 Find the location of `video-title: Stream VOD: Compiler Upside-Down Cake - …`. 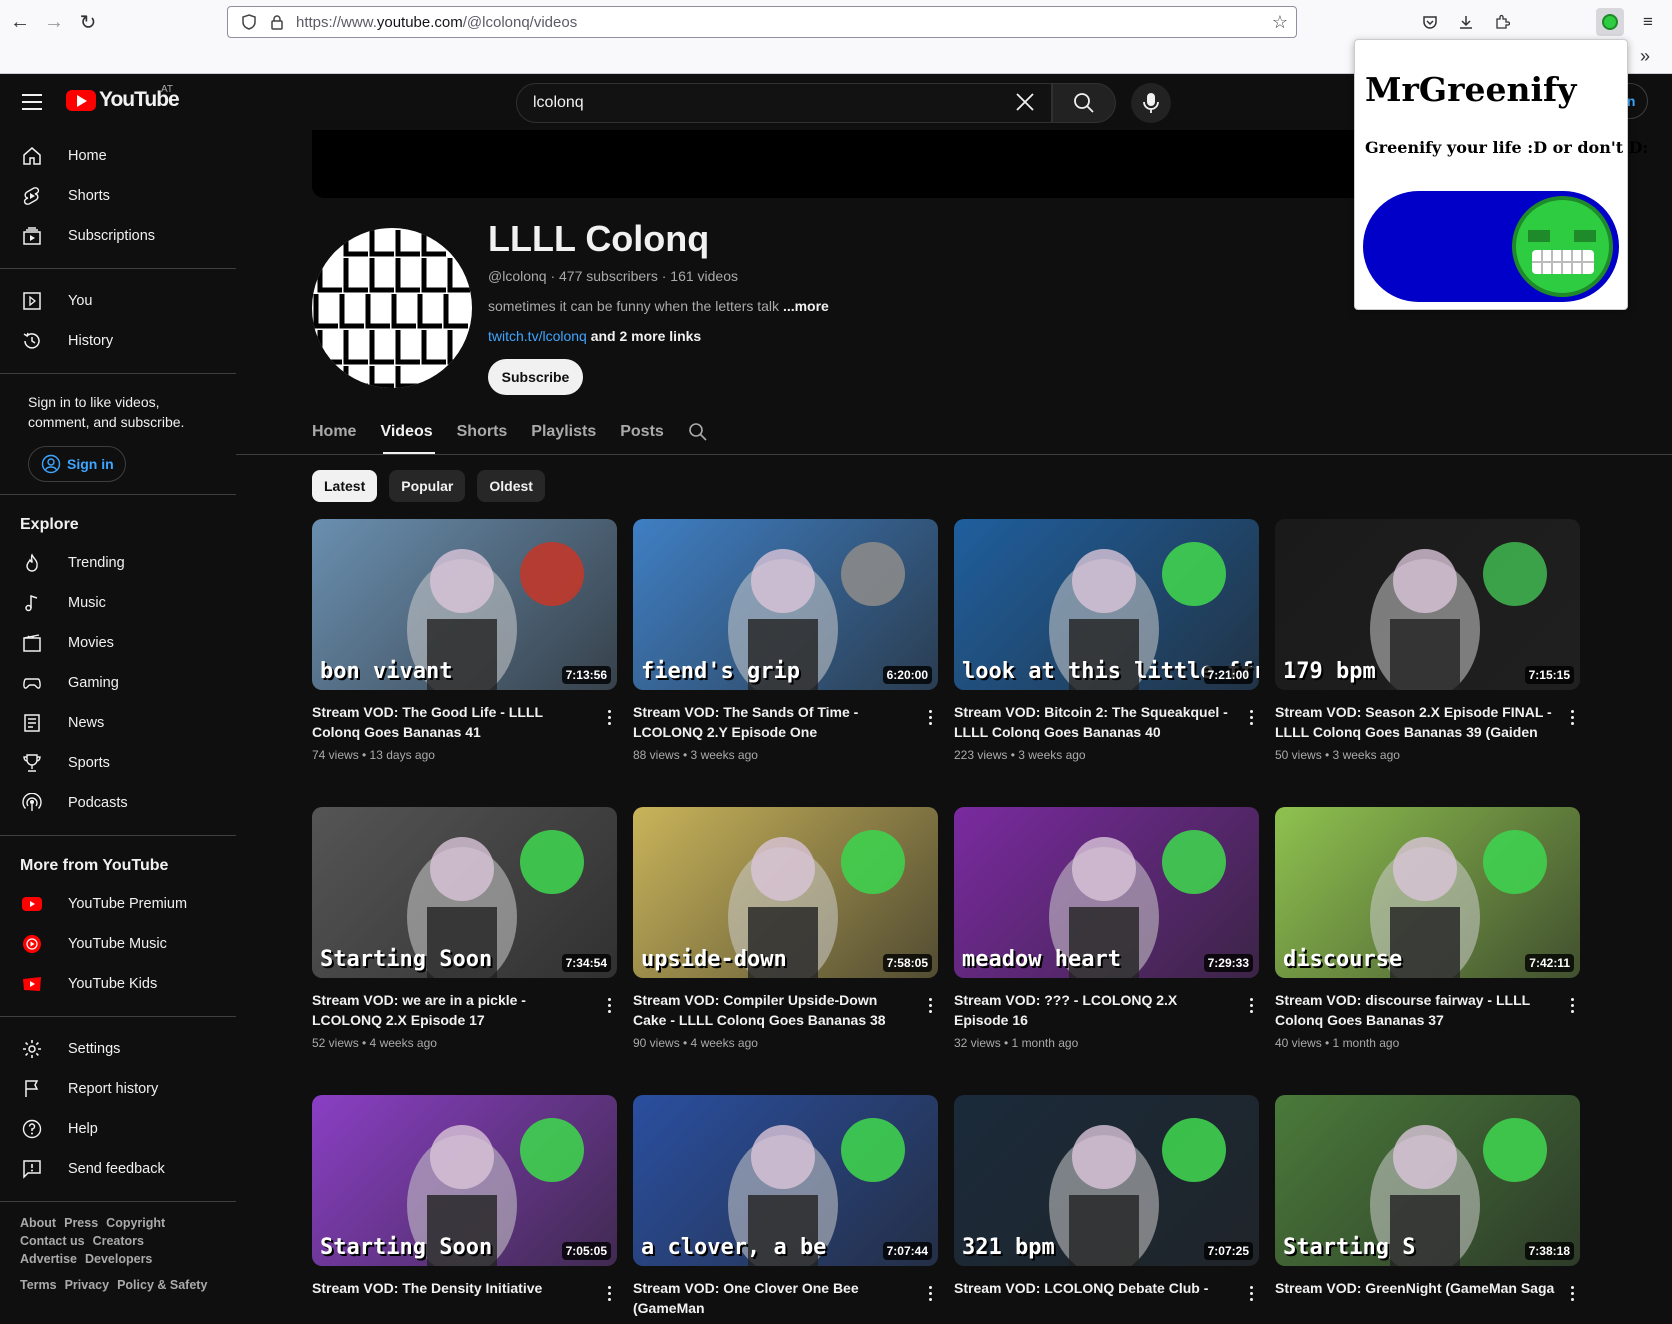

video-title: Stream VOD: Compiler Upside-Down Cake - … is located at coordinates (773, 1010).